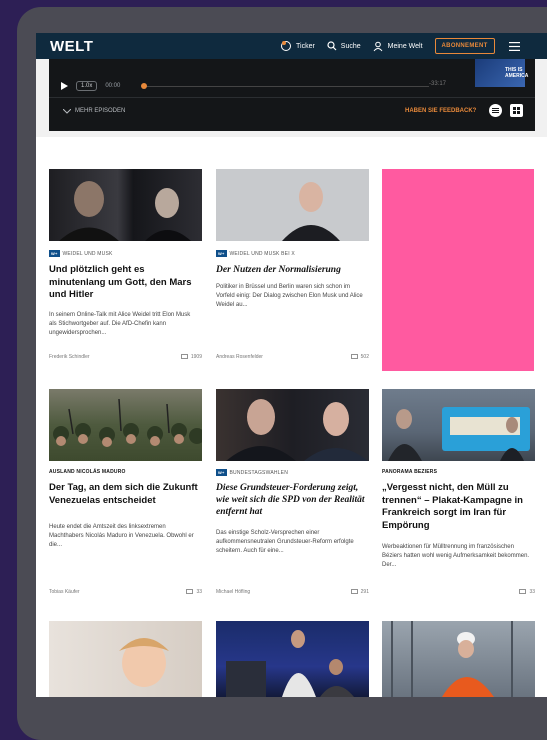 The image size is (547, 740). I want to click on feedback-grid-icon, so click(516, 110).